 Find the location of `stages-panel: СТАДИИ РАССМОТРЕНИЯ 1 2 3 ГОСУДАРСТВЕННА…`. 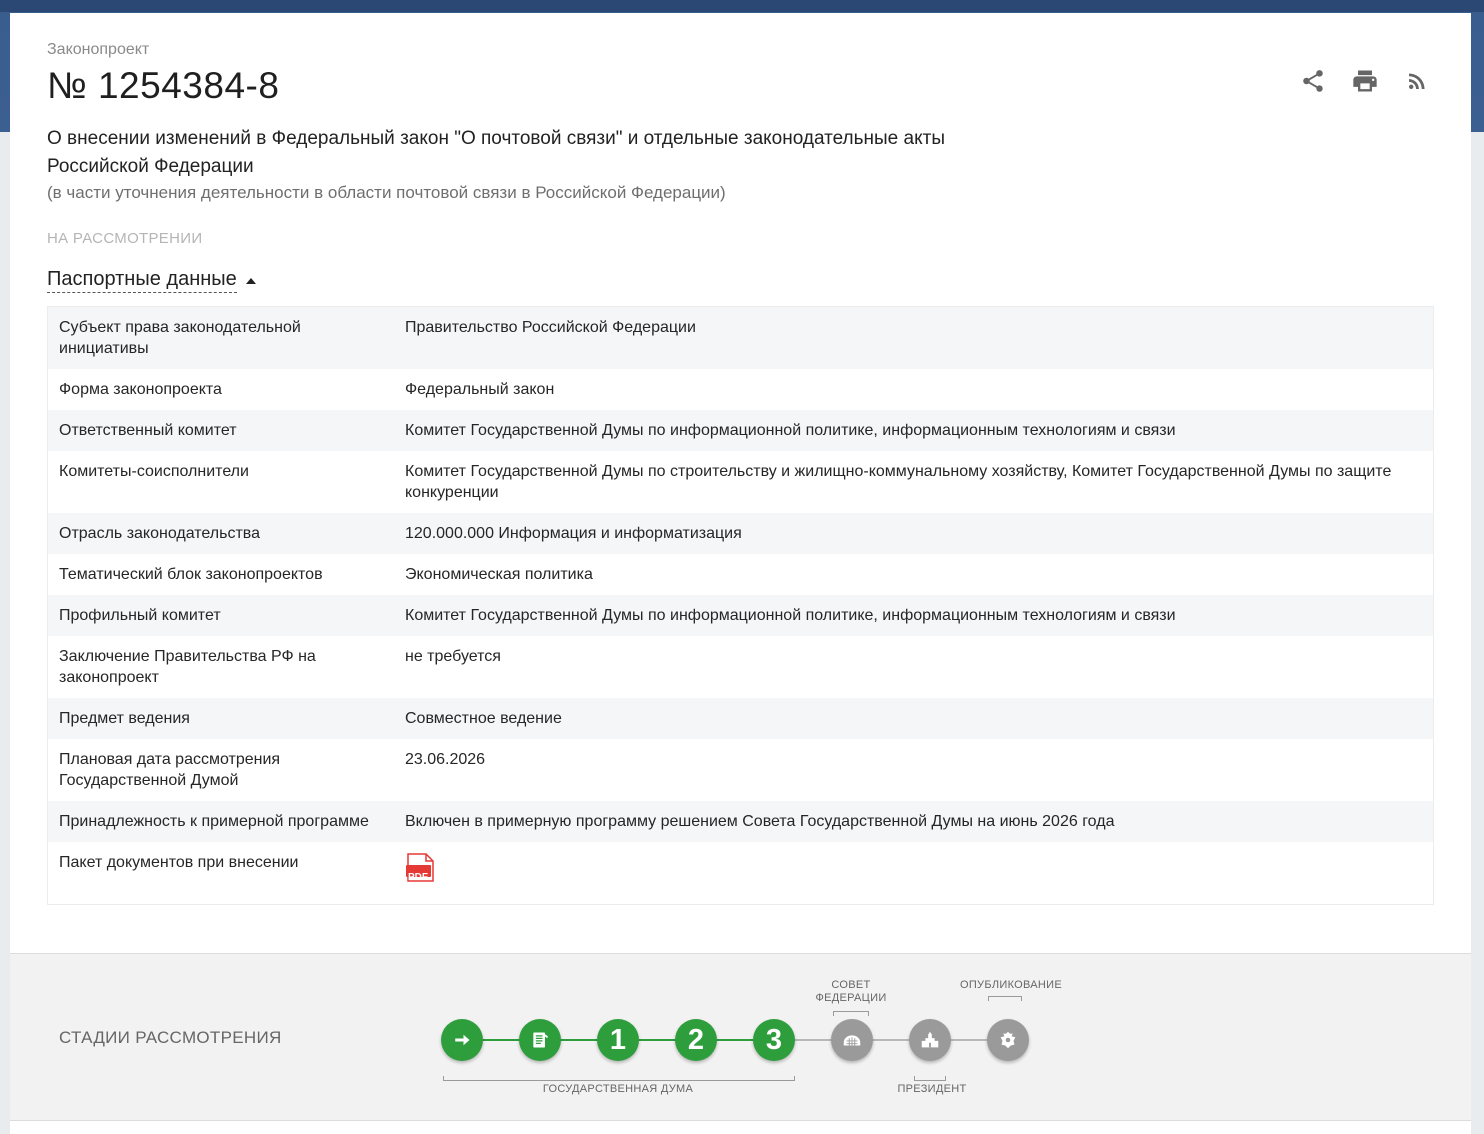

stages-panel: СТАДИИ РАССМОТРЕНИЯ 1 2 3 ГОСУДАРСТВЕННА… is located at coordinates (740, 1037).